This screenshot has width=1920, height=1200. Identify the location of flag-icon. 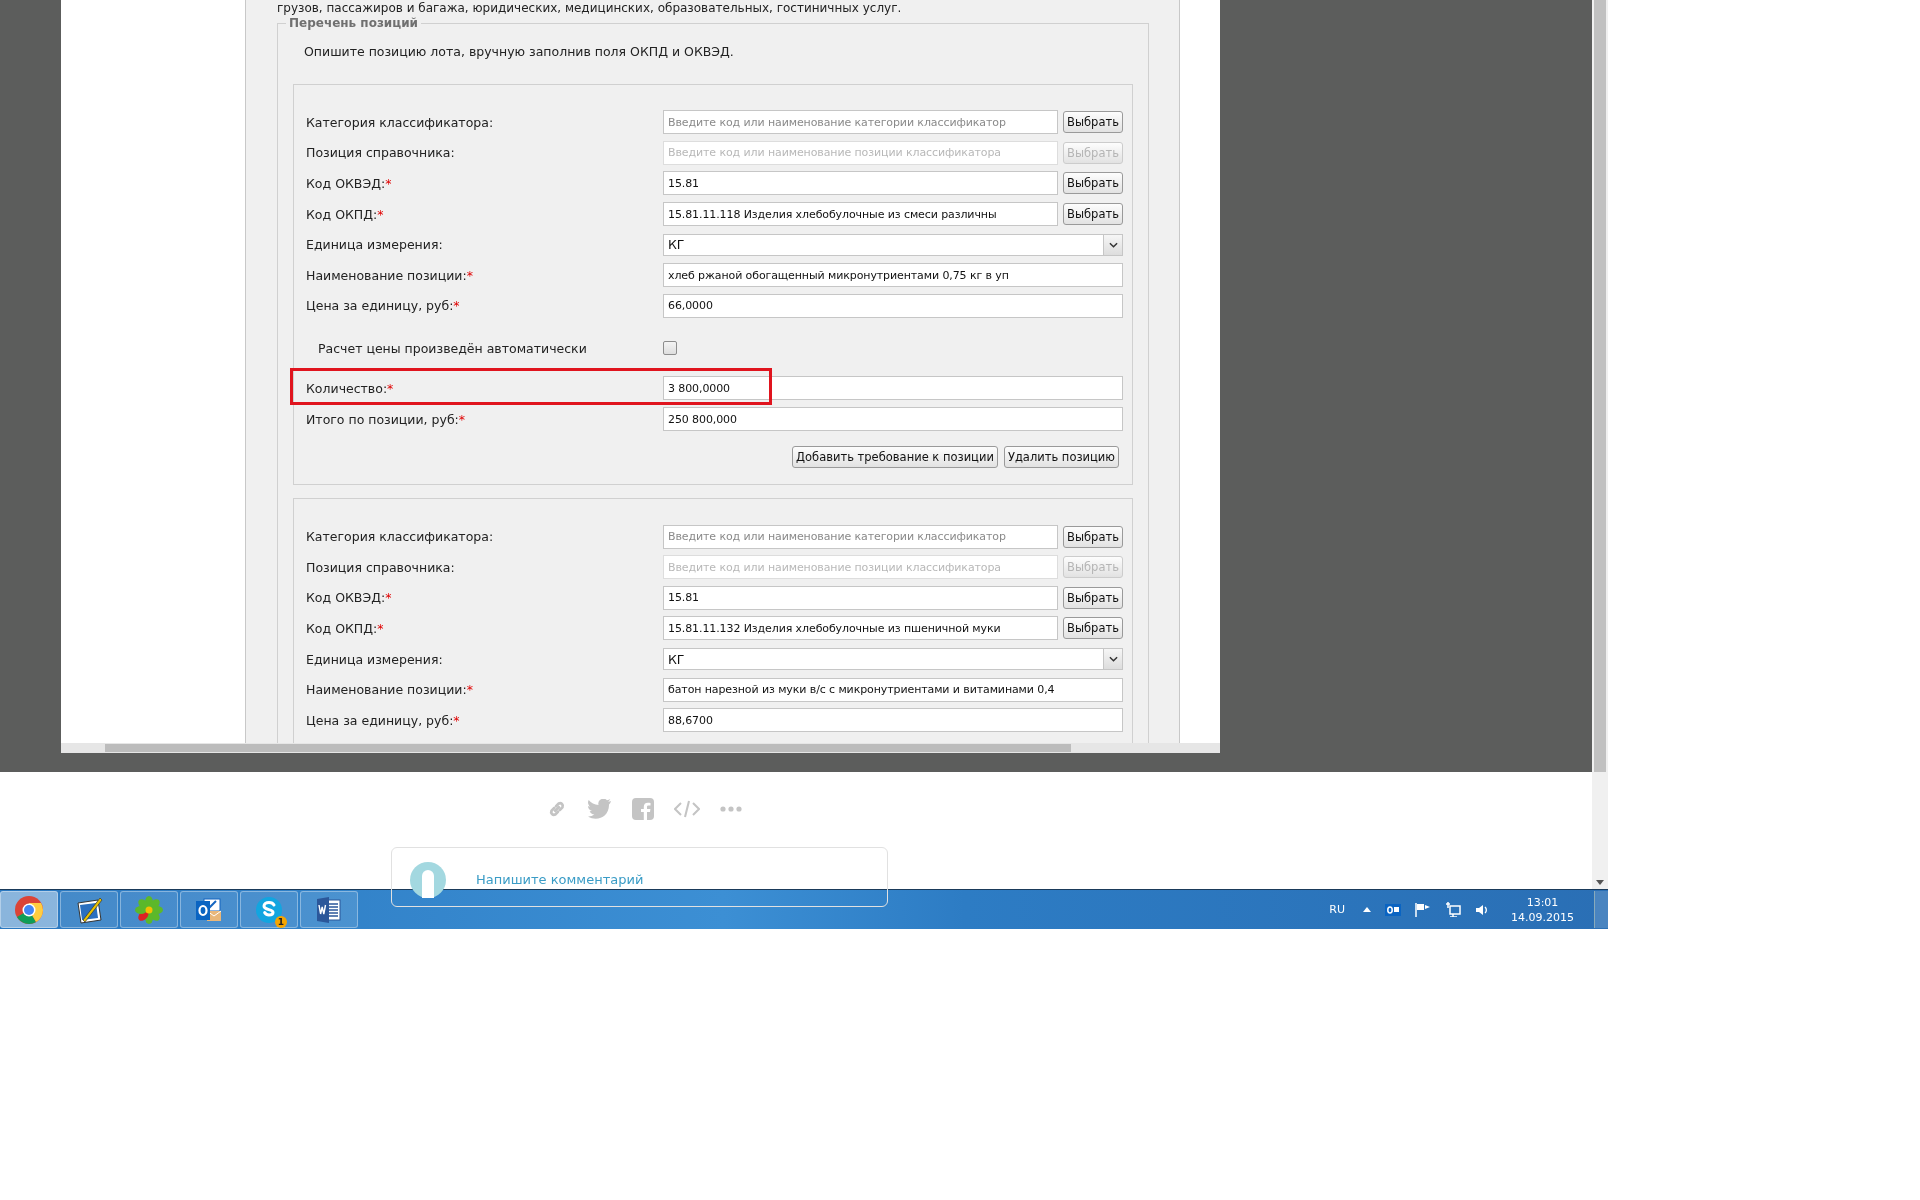
(1423, 909).